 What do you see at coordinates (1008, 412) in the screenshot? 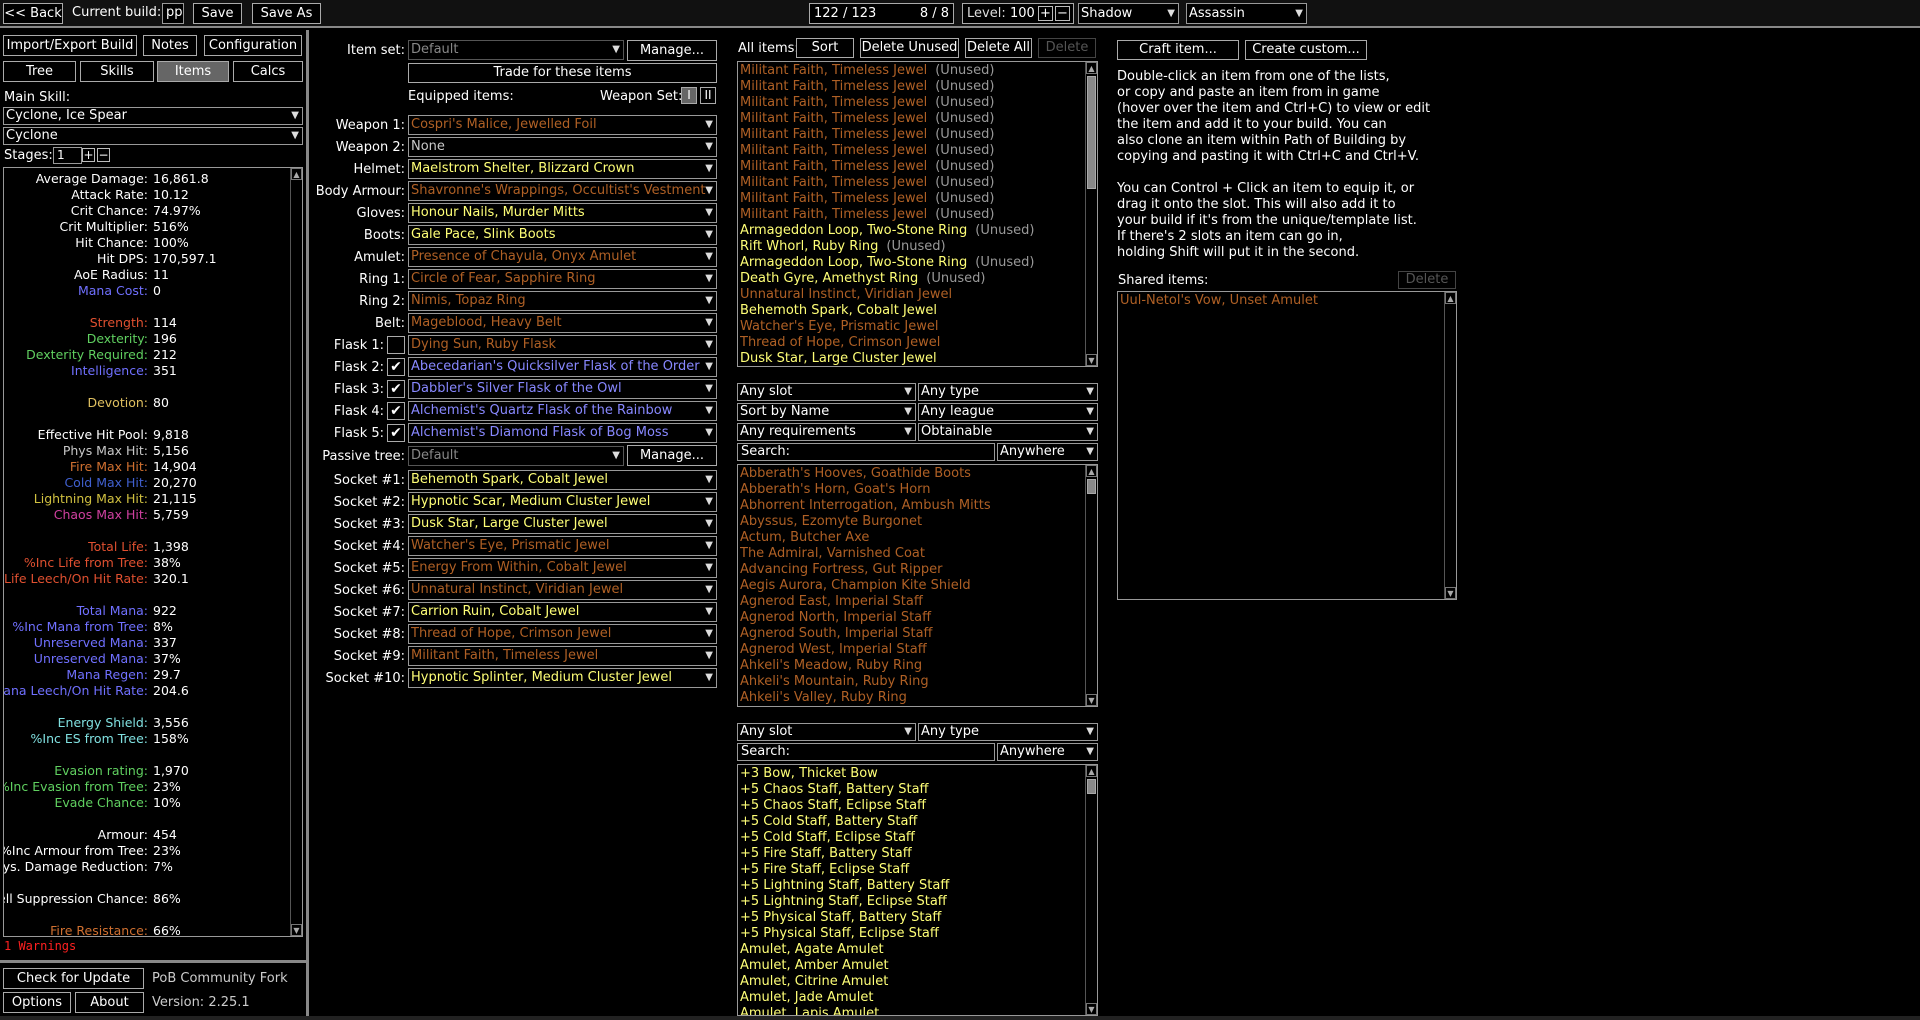
I see `unique-league-filter: Any league` at bounding box center [1008, 412].